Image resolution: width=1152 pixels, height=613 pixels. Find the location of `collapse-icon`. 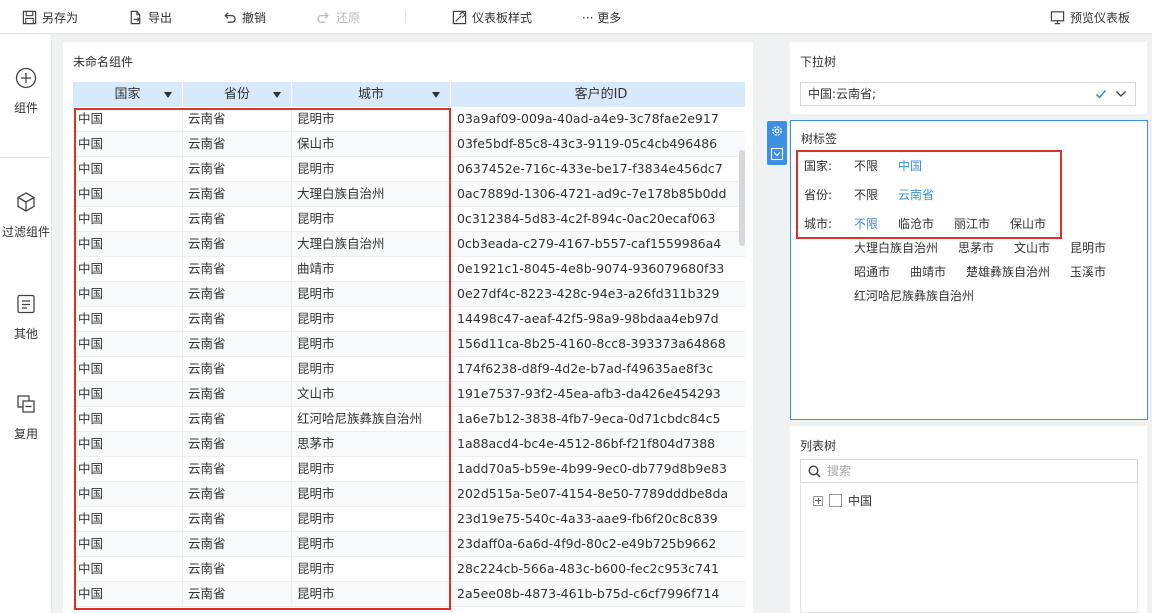

collapse-icon is located at coordinates (777, 154).